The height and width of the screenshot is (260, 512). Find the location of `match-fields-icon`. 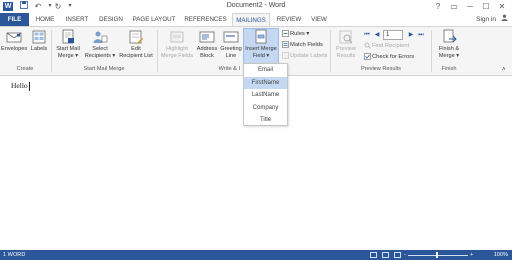

match-fields-icon is located at coordinates (285, 44).